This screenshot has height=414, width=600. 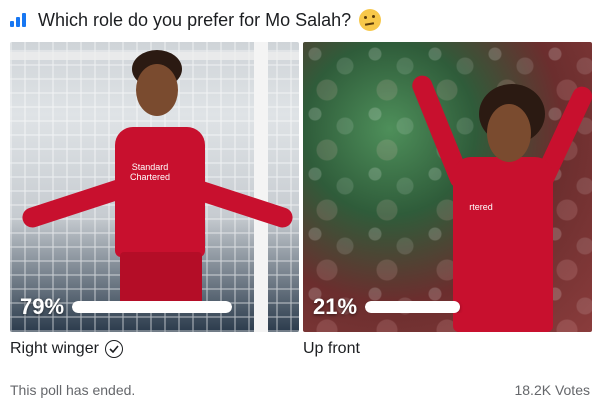 I want to click on option-label-up-front: Up front, so click(x=331, y=349).